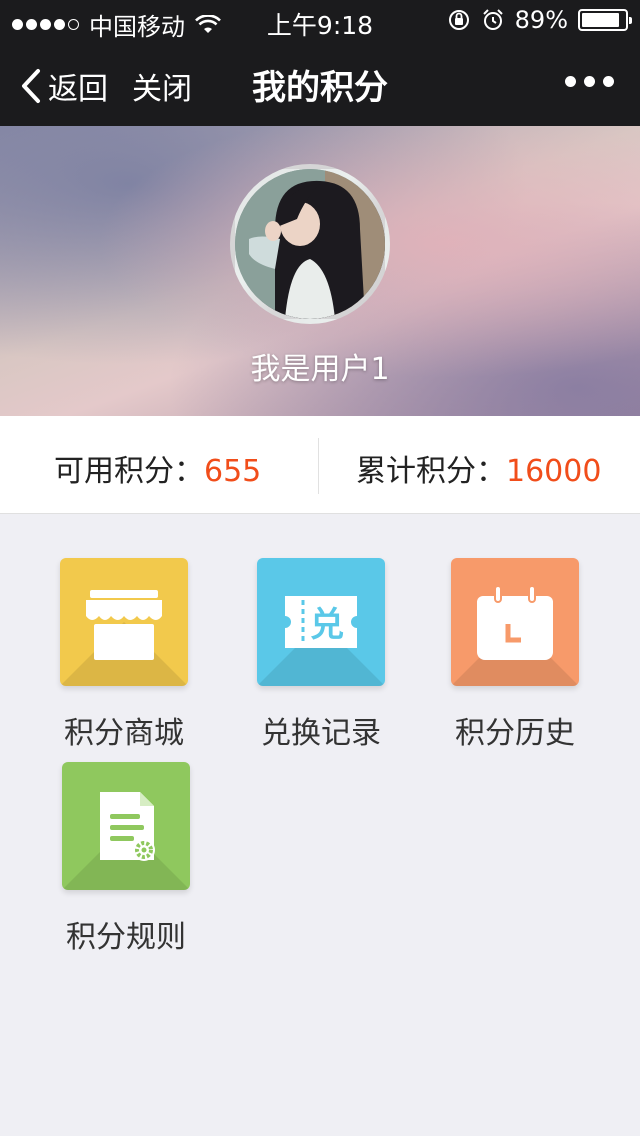 The height and width of the screenshot is (1136, 640). I want to click on ticket-char: 兑, so click(327, 625).